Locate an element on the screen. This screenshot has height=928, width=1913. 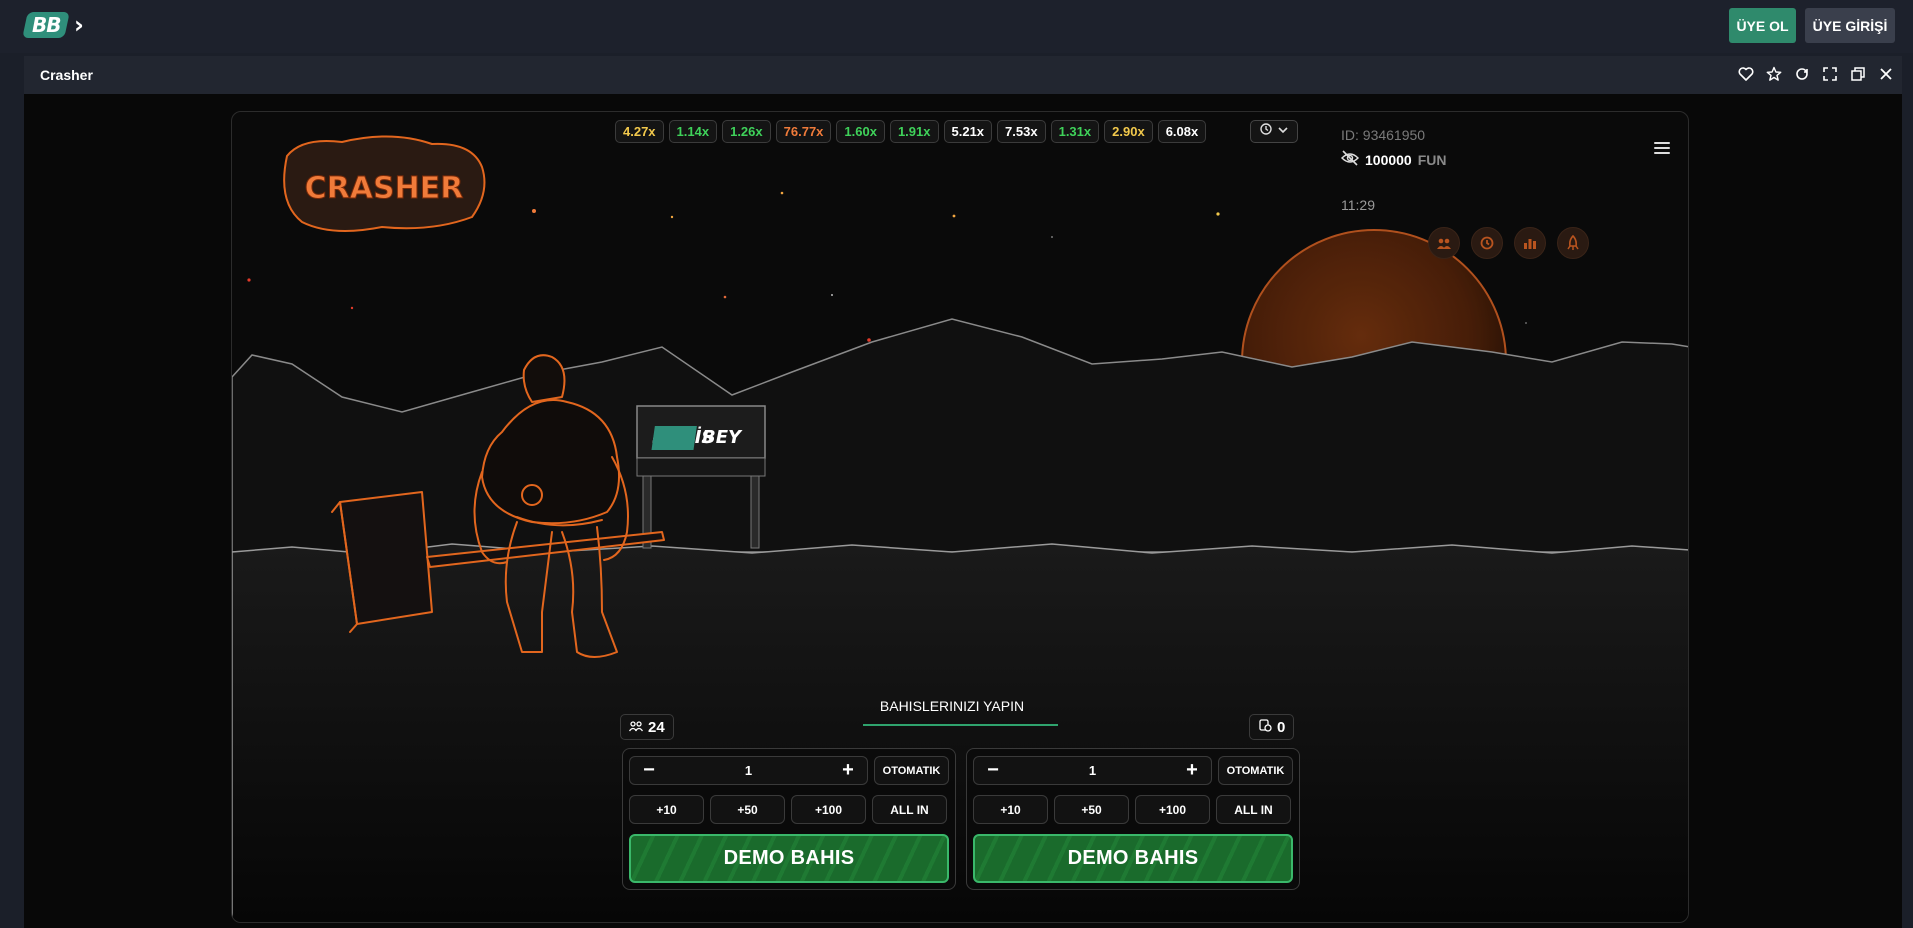
history-multiplier-pill: 5.21x is located at coordinates (968, 131).